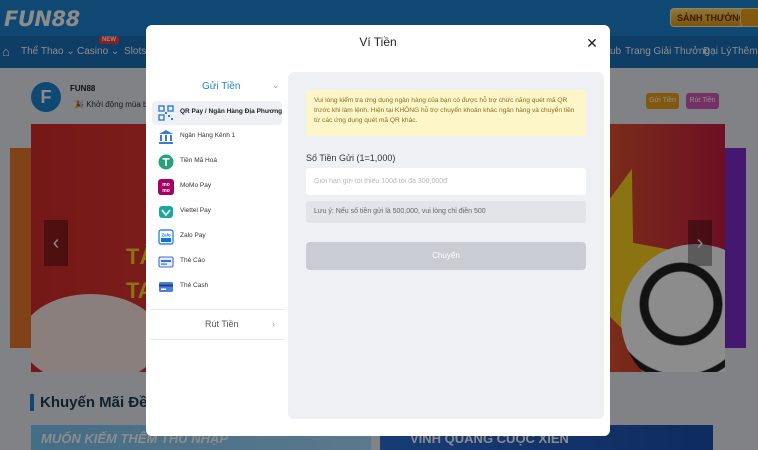 This screenshot has width=758, height=450. I want to click on payment-method-label: Zalo Pay, so click(193, 235).